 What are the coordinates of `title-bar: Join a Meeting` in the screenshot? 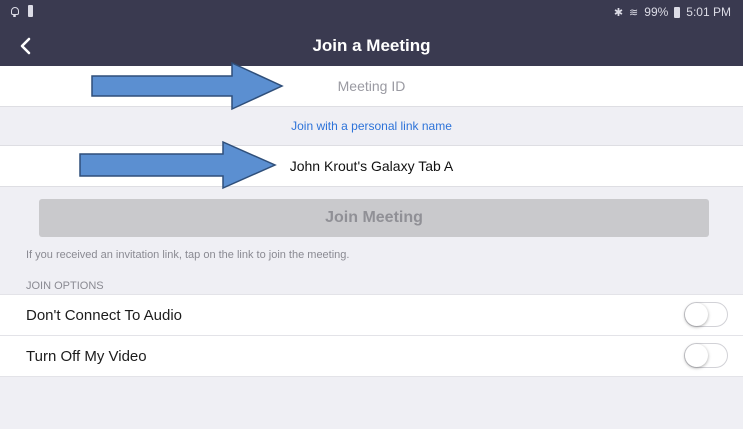 It's located at (371, 46).